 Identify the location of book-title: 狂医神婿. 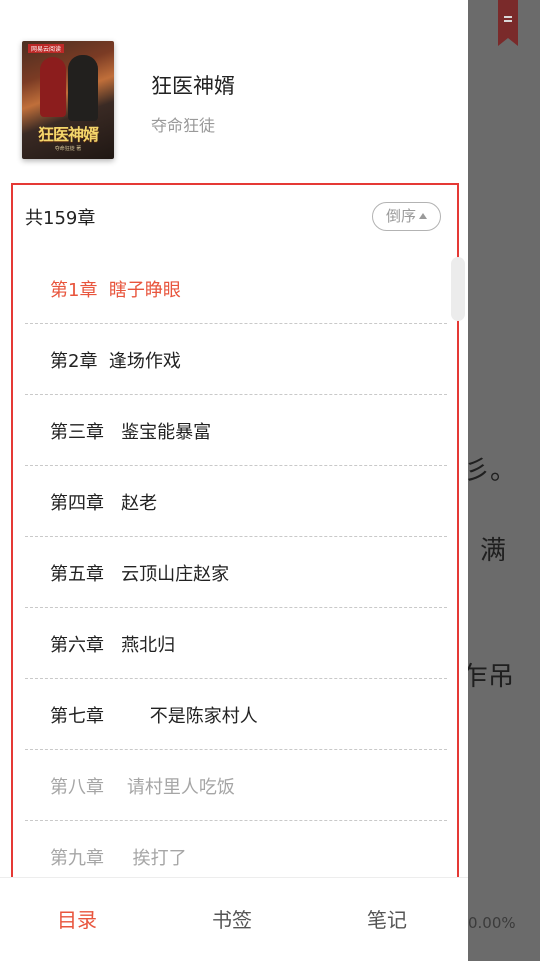
(193, 86).